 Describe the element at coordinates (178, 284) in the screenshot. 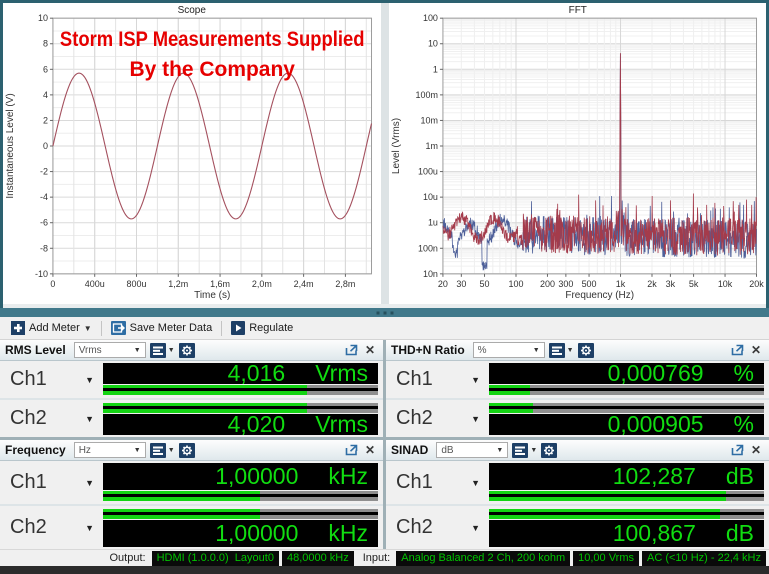

I see `svg-text: 1,2m` at that location.